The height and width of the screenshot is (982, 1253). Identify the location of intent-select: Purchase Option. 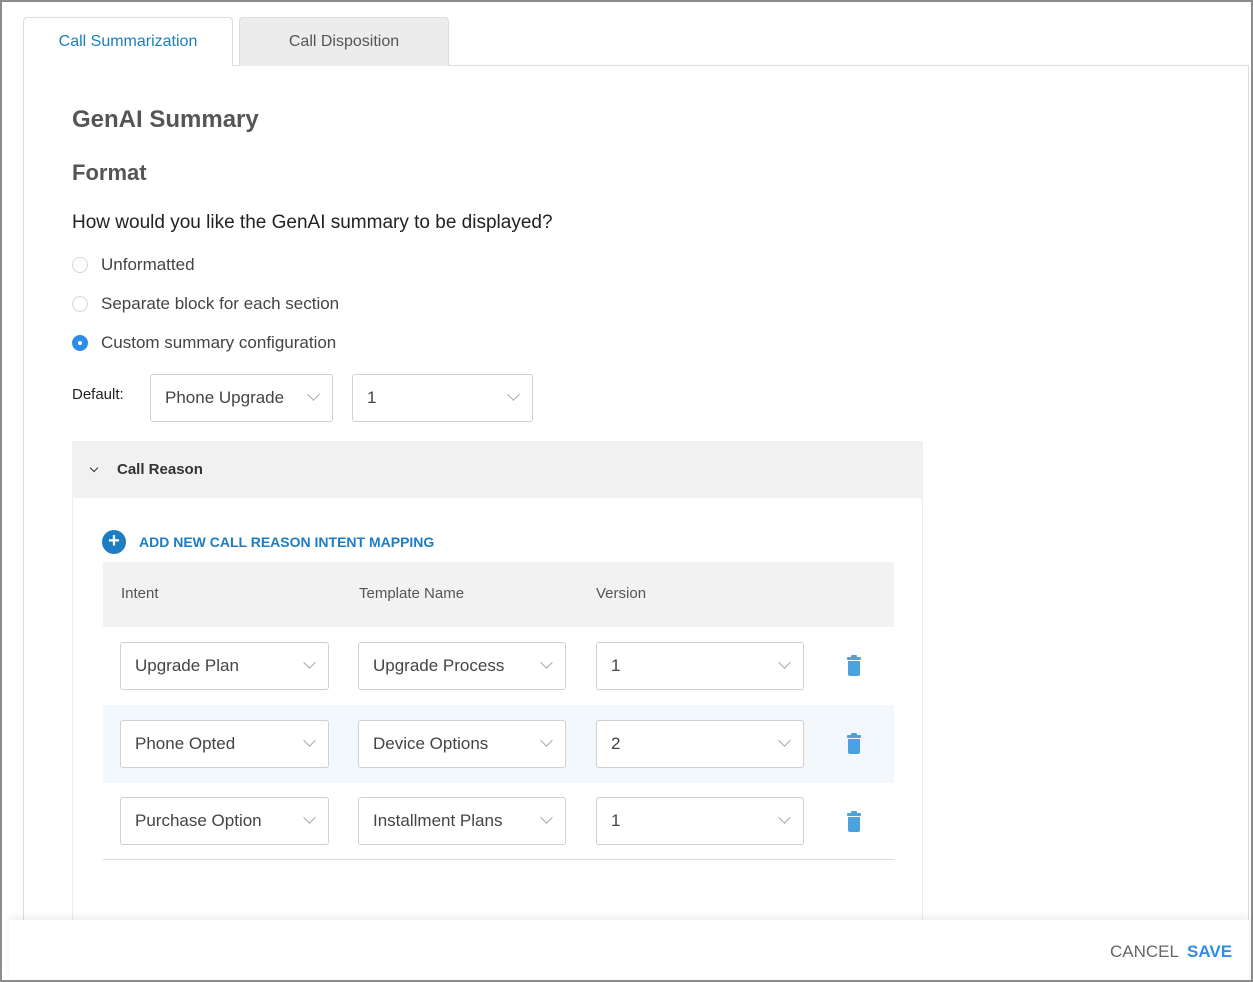
(224, 821).